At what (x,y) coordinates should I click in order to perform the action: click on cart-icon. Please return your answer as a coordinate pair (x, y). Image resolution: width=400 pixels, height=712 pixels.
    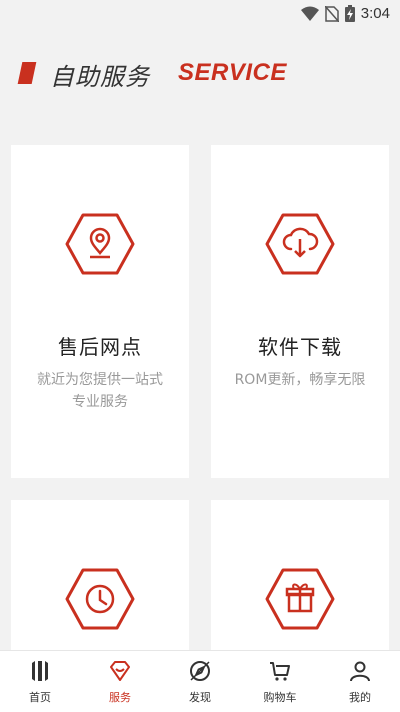
    Looking at the image, I should click on (280, 671).